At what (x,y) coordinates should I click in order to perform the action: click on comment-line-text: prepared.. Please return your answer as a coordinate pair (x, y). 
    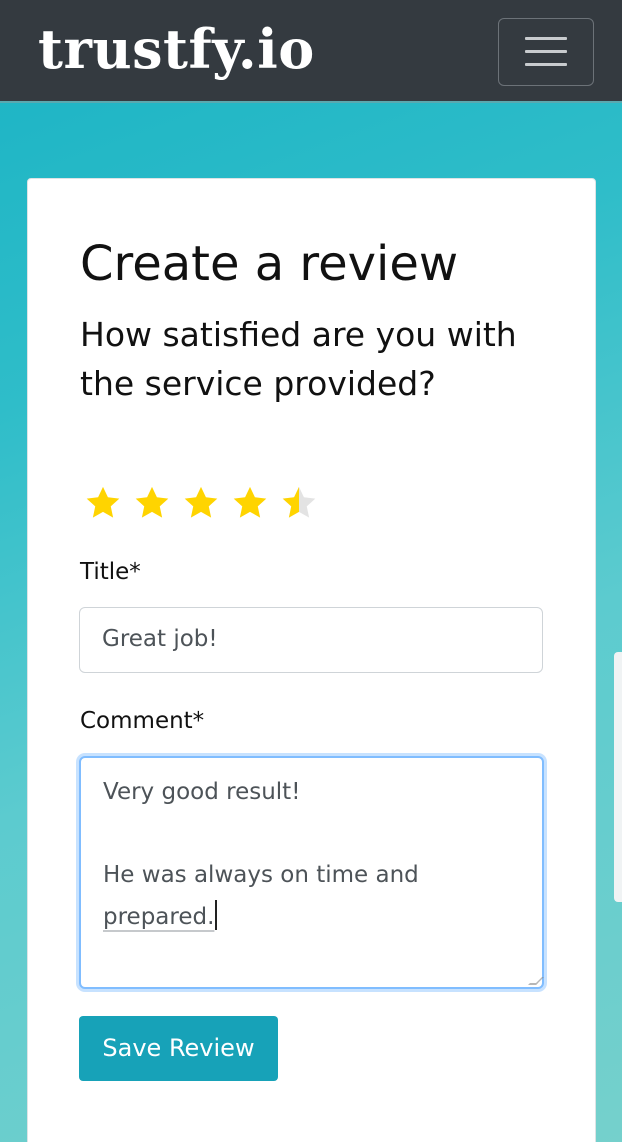
    Looking at the image, I should click on (159, 916).